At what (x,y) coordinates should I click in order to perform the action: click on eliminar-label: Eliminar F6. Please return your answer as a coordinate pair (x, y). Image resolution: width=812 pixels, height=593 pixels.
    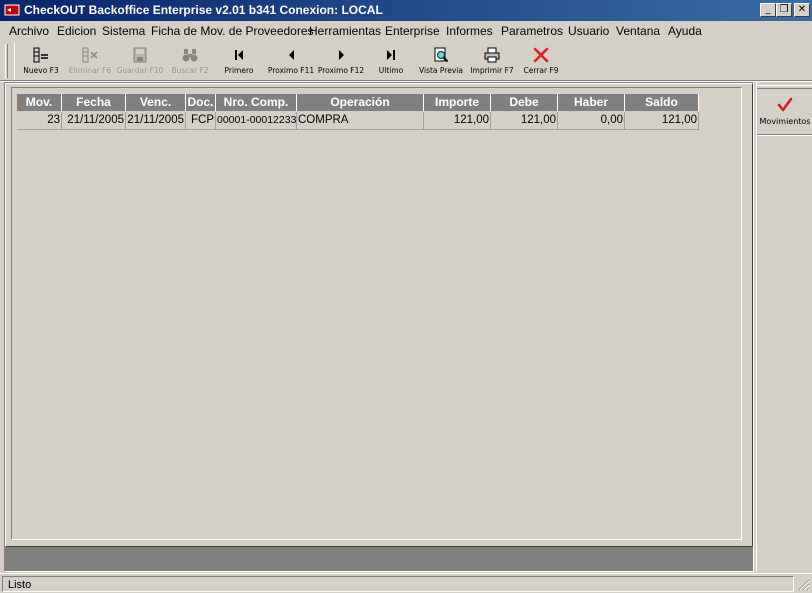
    Looking at the image, I should click on (90, 70).